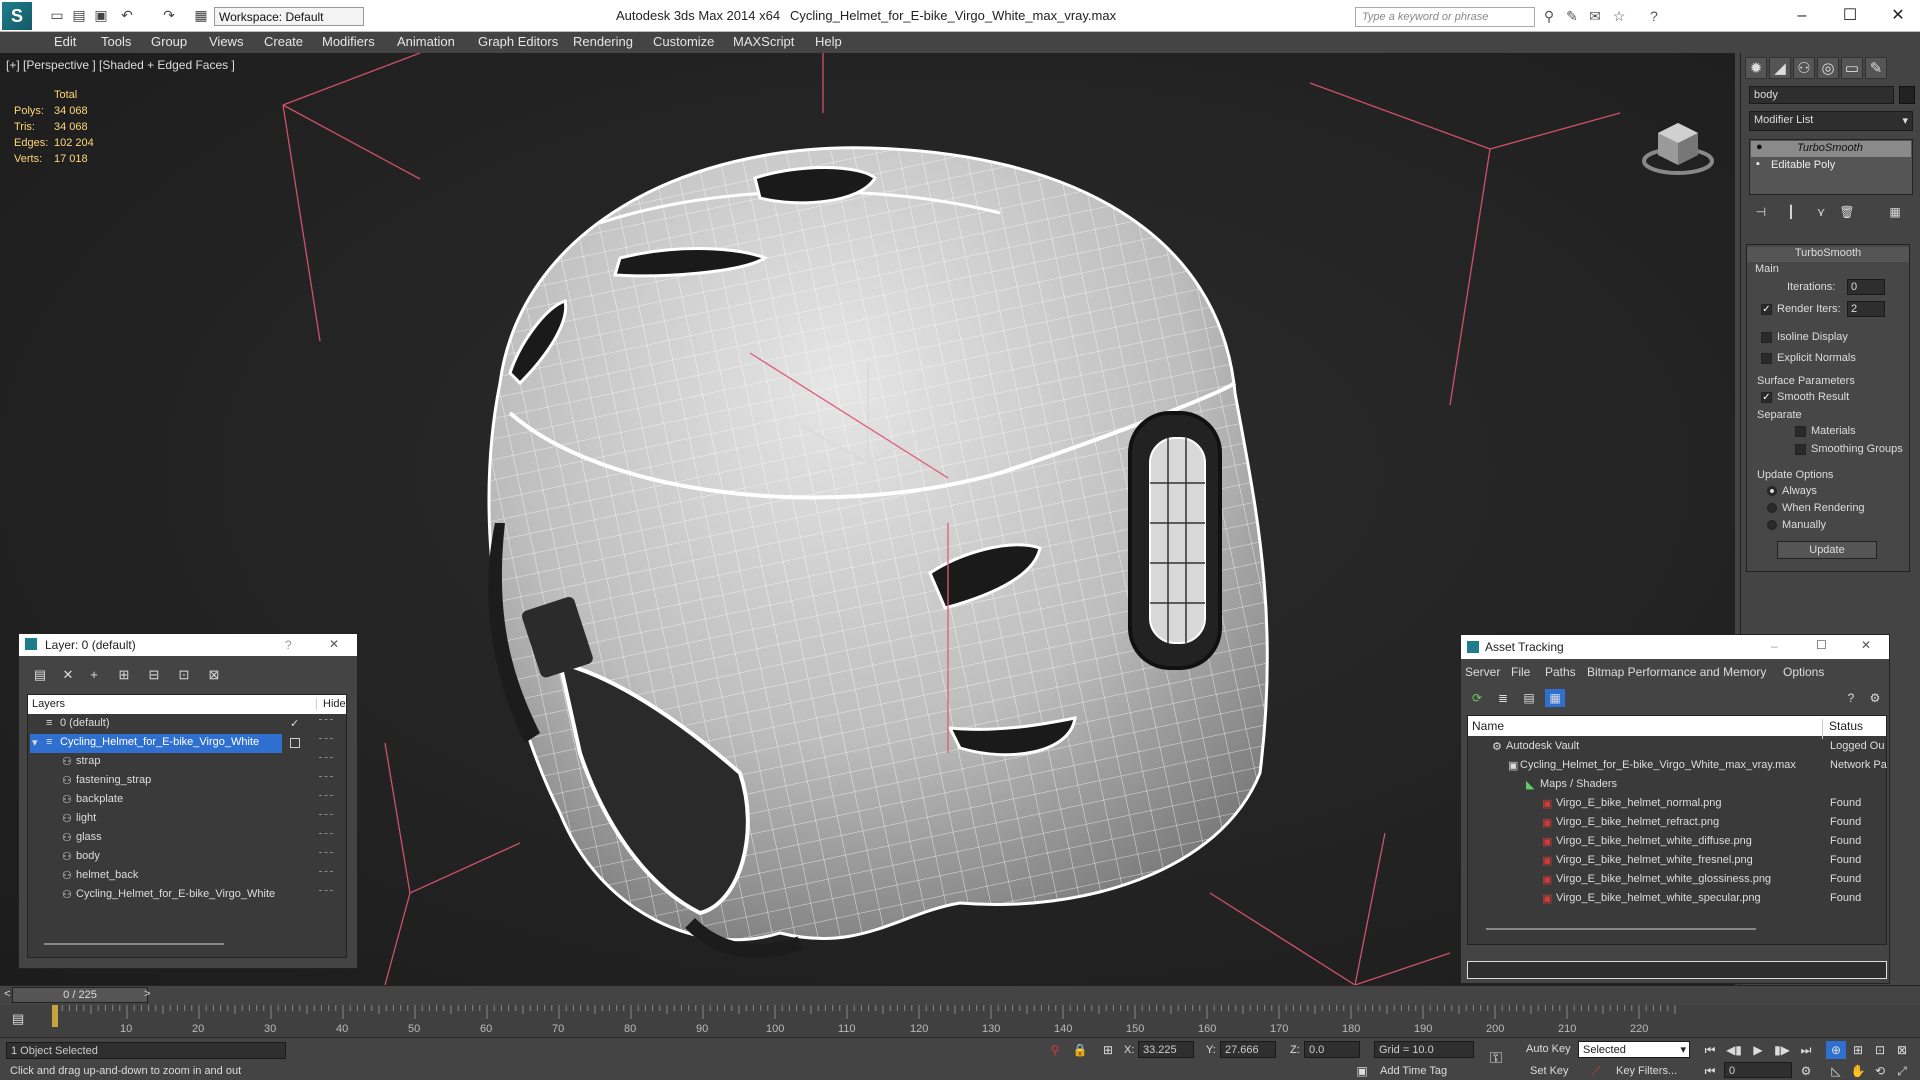  What do you see at coordinates (68, 676) in the screenshot?
I see `delete-layer-icon: ✕` at bounding box center [68, 676].